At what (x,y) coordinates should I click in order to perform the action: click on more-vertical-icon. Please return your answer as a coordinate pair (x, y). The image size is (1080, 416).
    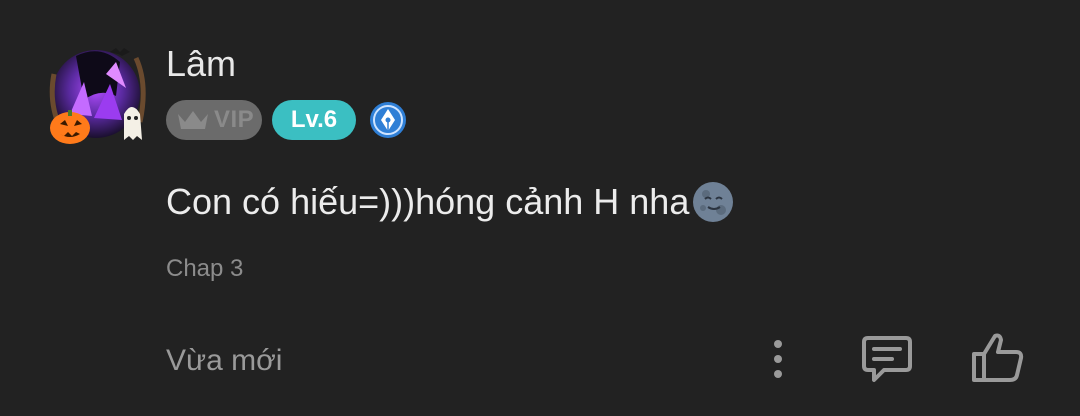
    Looking at the image, I should click on (778, 359).